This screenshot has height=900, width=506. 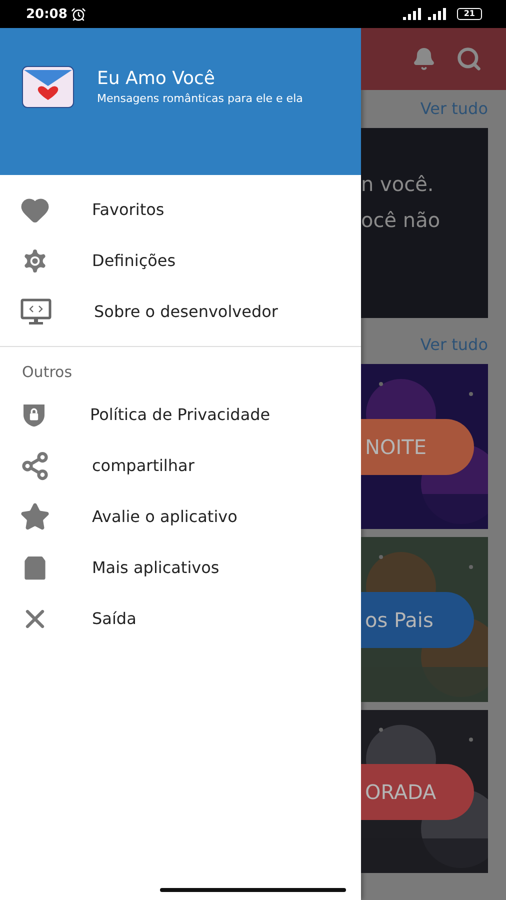 I want to click on banner-card: os Pais, so click(x=424, y=619).